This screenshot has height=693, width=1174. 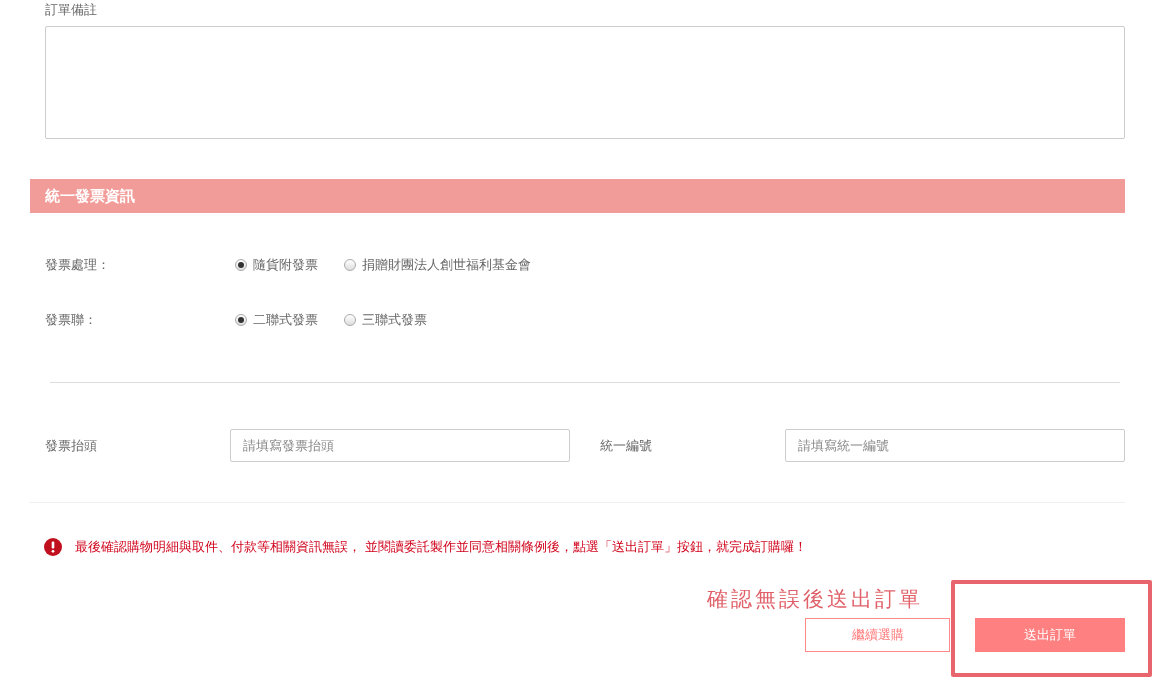 I want to click on radio-option: 二聯式發票, so click(x=276, y=320).